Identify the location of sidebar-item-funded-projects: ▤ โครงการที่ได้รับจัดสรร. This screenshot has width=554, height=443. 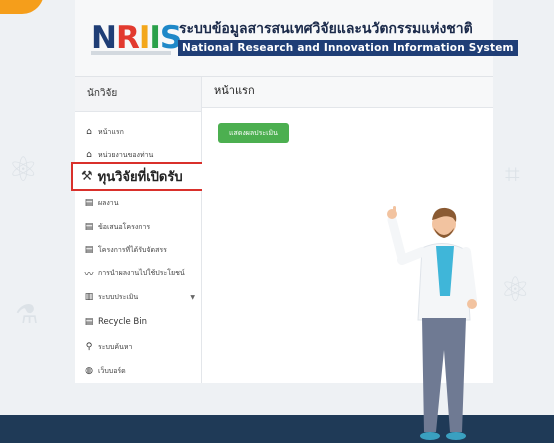
(138, 250).